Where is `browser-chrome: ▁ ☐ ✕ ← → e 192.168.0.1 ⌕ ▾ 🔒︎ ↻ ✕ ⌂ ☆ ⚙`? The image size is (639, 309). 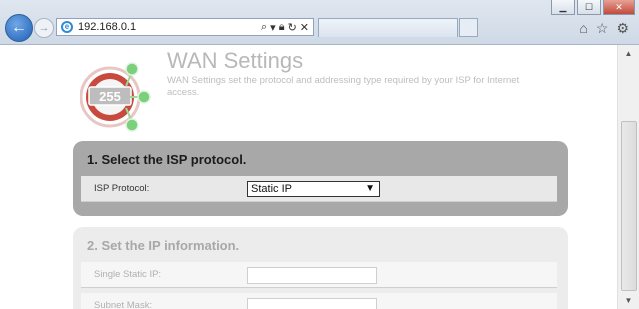 browser-chrome: ▁ ☐ ✕ ← → e 192.168.0.1 ⌕ ▾ 🔒︎ ↻ ✕ ⌂ ☆ ⚙ is located at coordinates (319, 22).